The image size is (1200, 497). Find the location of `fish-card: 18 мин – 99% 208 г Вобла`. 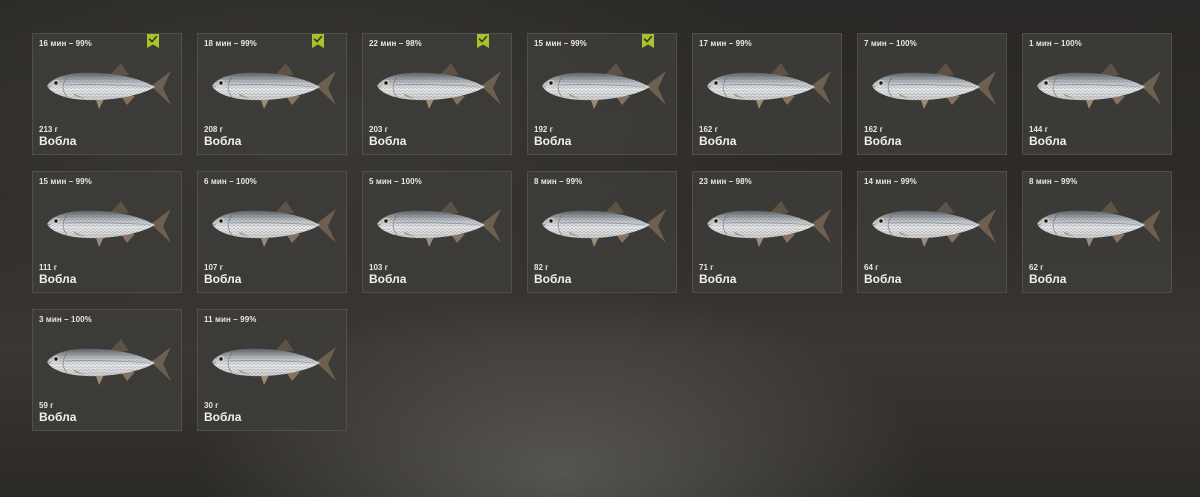

fish-card: 18 мин – 99% 208 г Вобла is located at coordinates (272, 94).